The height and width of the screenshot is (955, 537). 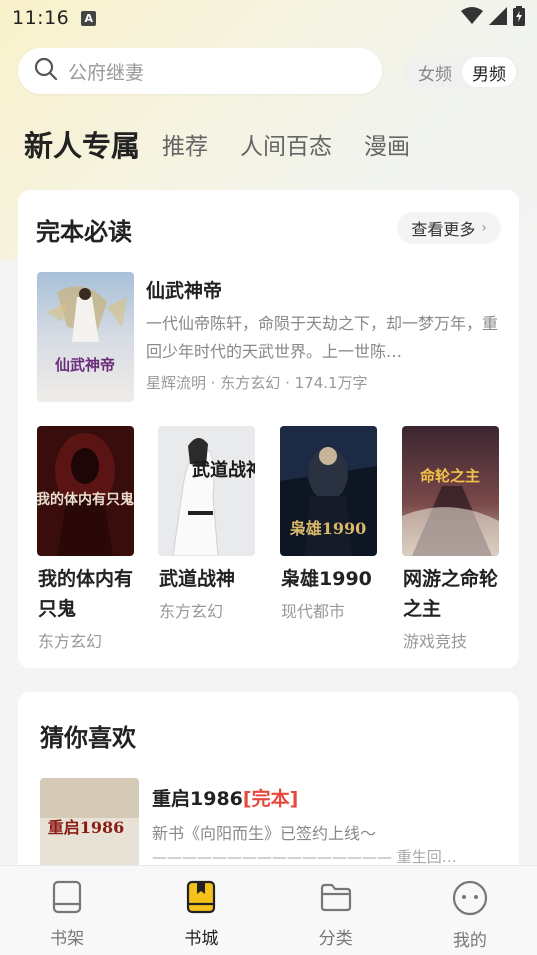 I want to click on search-input: 公府继妻, so click(x=200, y=71).